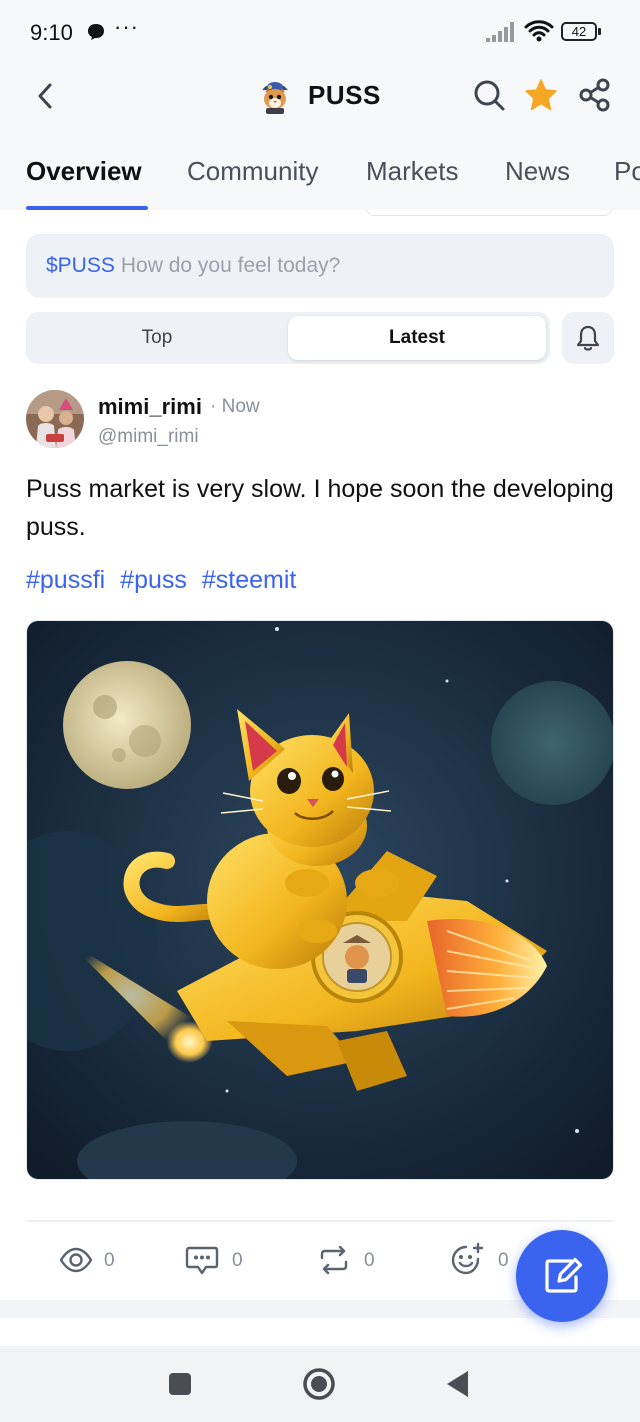 The height and width of the screenshot is (1422, 640). What do you see at coordinates (55, 419) in the screenshot?
I see `avatar` at bounding box center [55, 419].